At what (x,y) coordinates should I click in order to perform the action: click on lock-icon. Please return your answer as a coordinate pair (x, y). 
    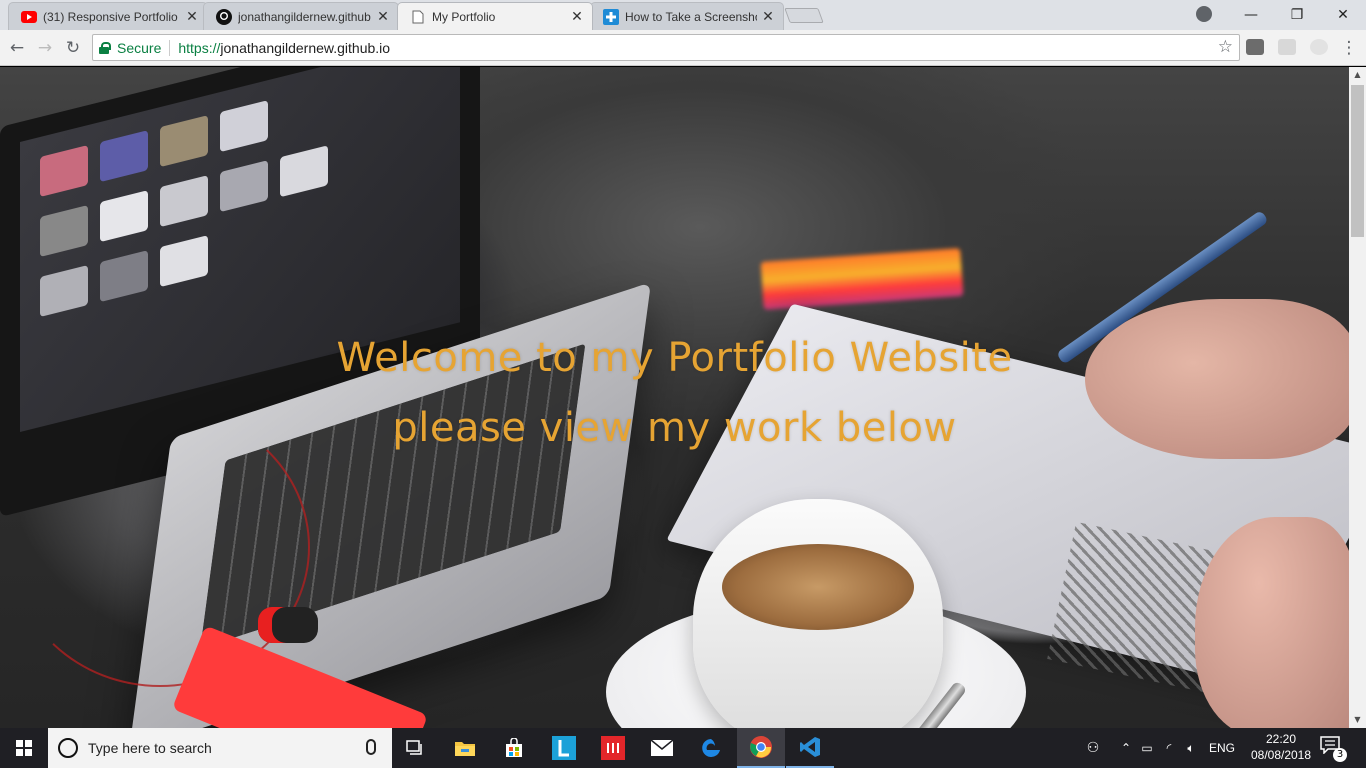
    Looking at the image, I should click on (105, 47).